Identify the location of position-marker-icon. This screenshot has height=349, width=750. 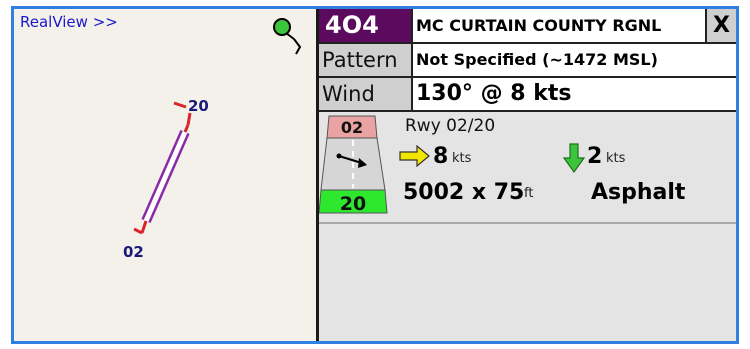
(287, 36).